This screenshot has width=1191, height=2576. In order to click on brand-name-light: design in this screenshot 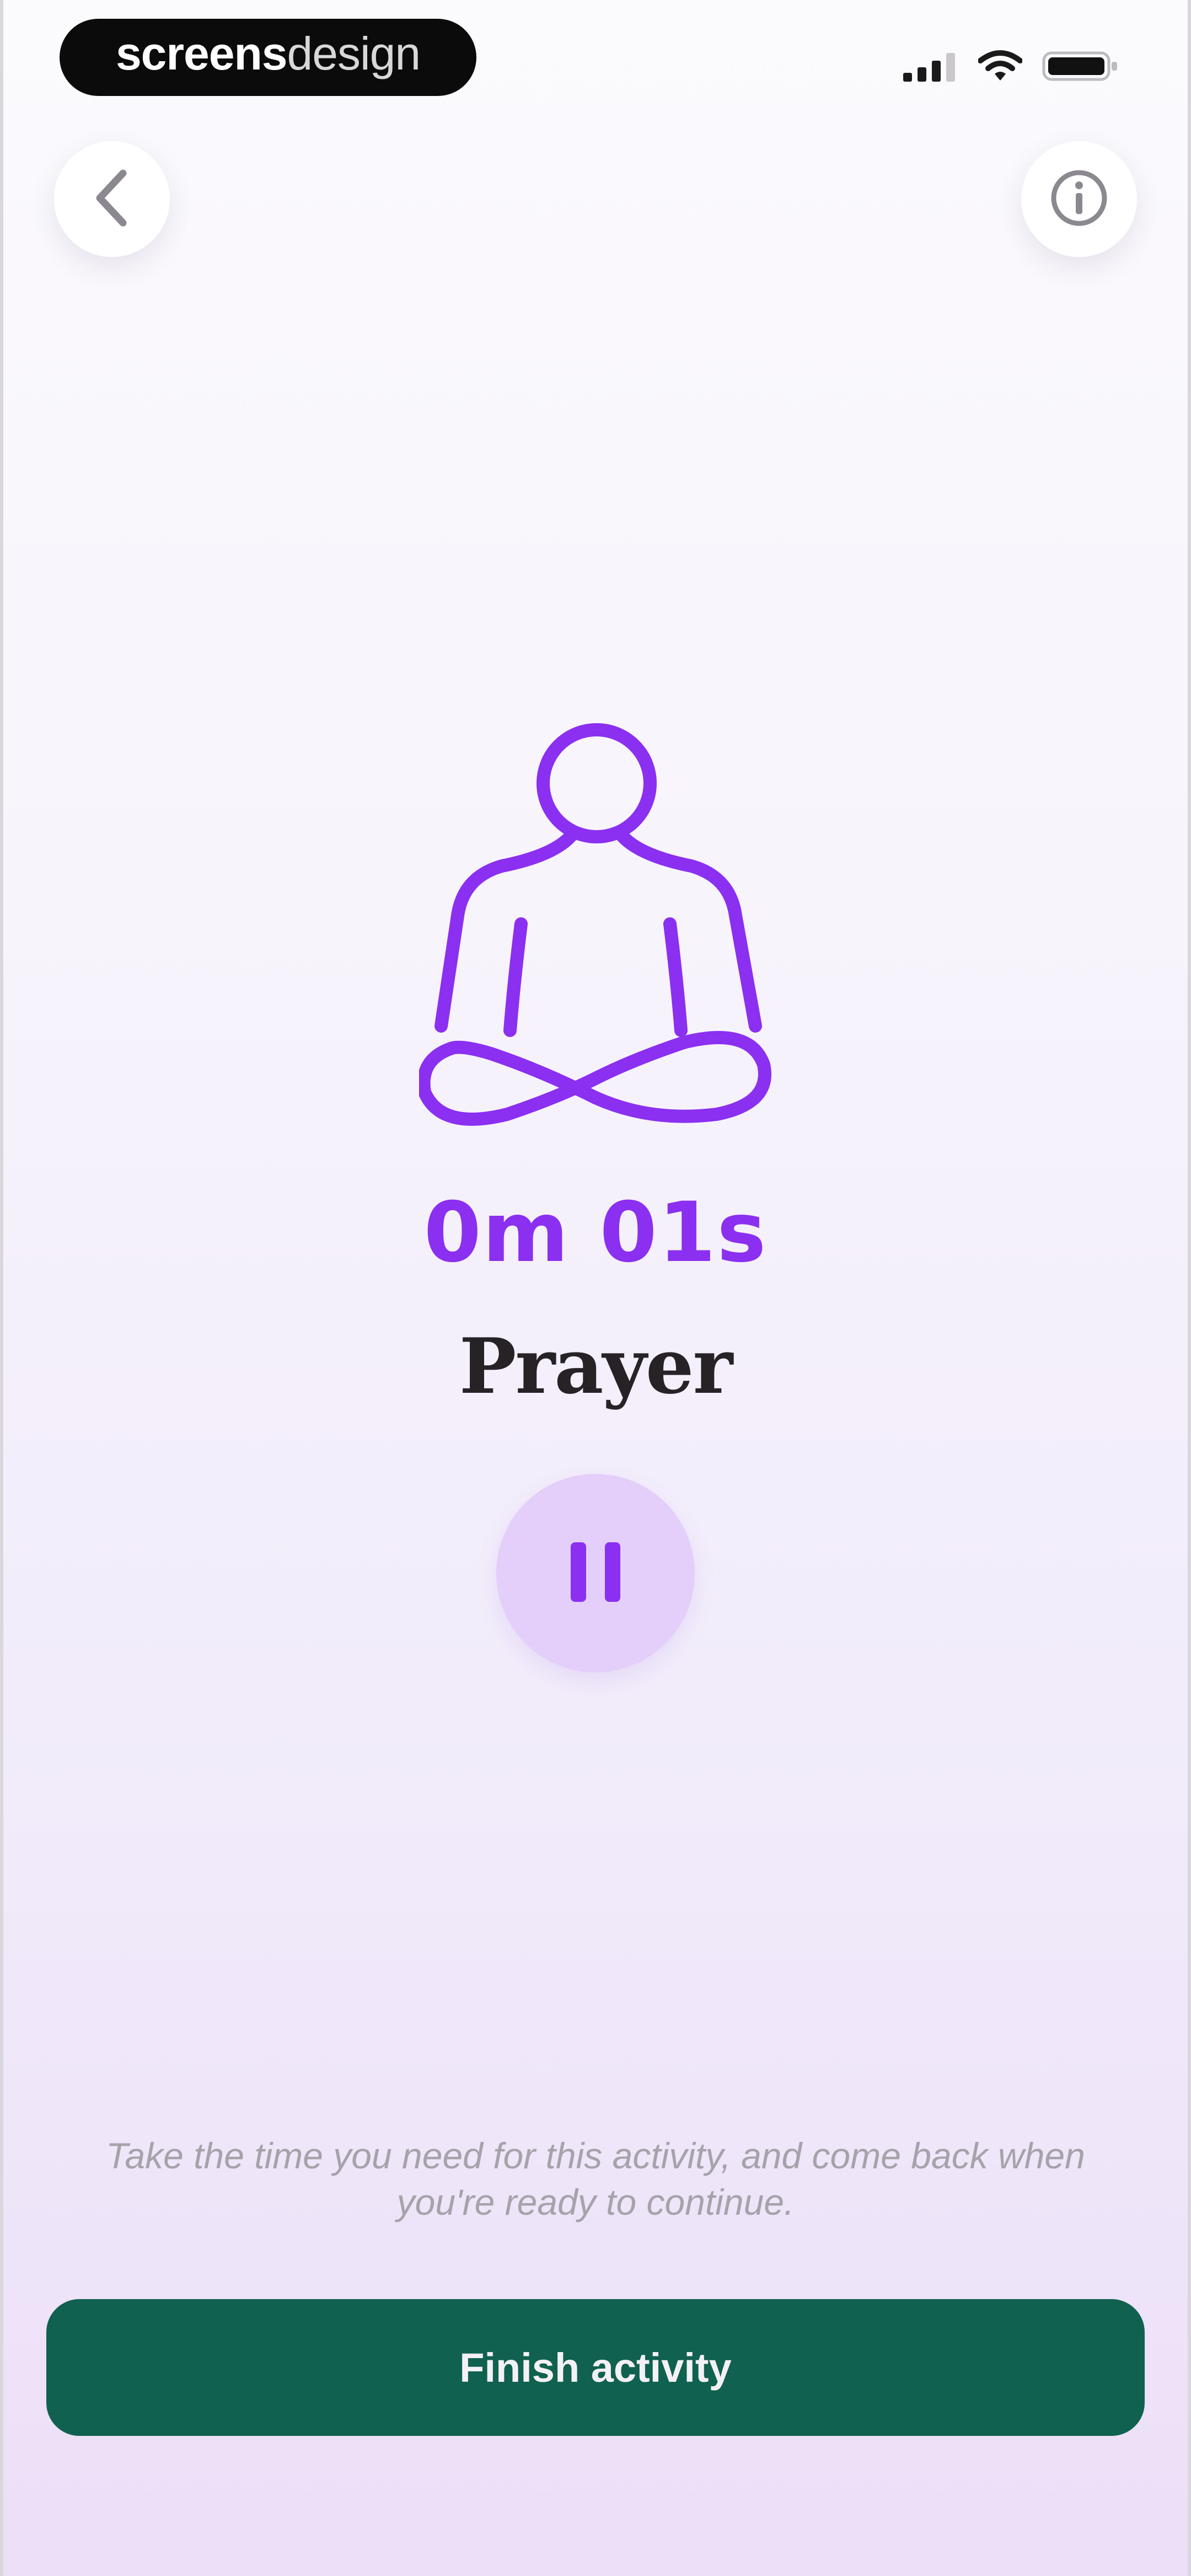, I will do `click(354, 53)`.